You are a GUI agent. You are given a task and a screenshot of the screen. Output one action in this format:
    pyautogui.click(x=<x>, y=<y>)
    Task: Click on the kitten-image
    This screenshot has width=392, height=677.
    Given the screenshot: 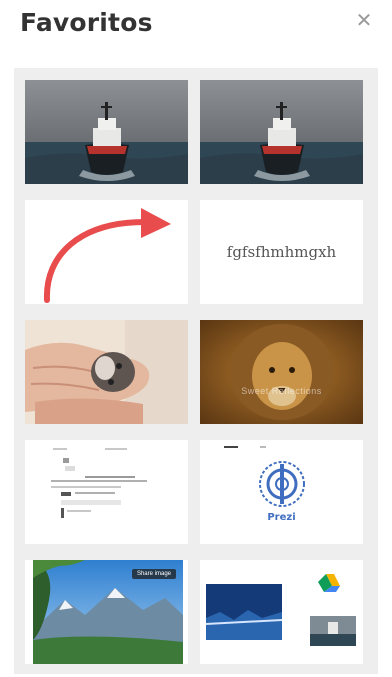 What is the action you would take?
    pyautogui.click(x=106, y=372)
    